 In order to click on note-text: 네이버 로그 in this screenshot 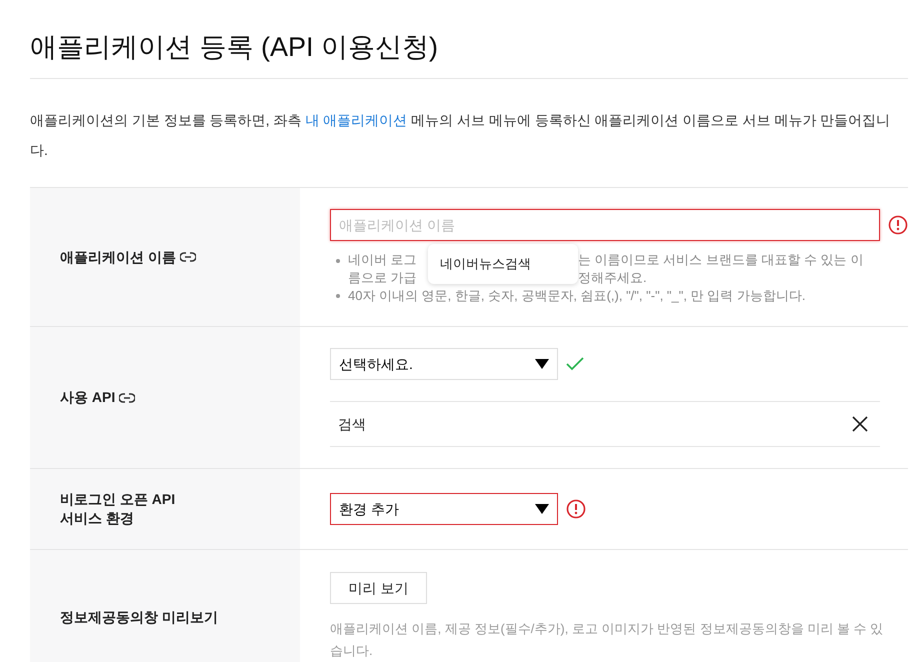, I will do `click(383, 260)`.